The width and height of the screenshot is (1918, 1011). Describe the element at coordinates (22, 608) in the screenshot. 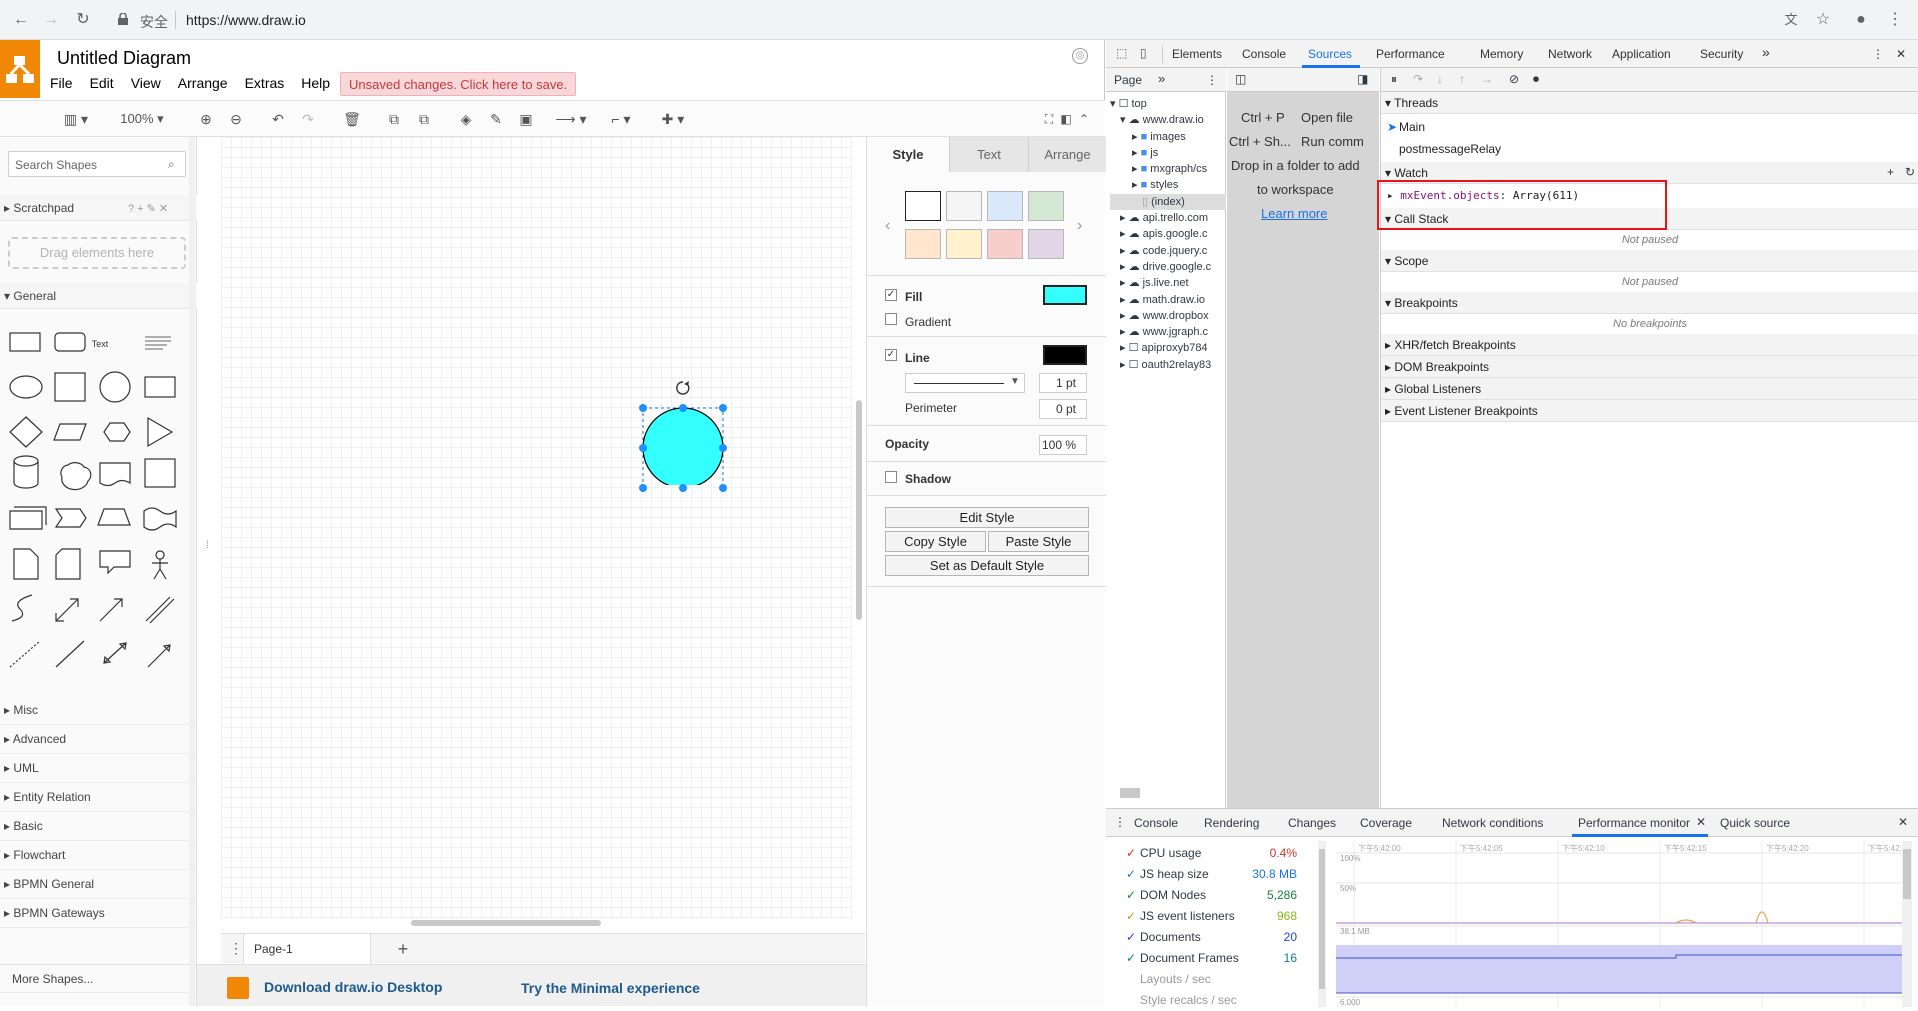

I see `curve-shape` at that location.